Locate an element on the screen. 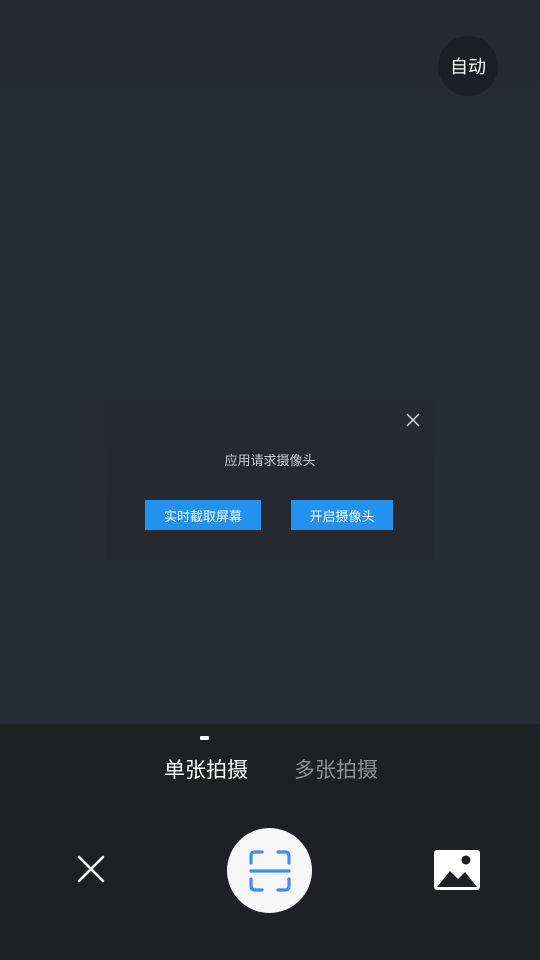  auto-flash-button: 自动 is located at coordinates (468, 66).